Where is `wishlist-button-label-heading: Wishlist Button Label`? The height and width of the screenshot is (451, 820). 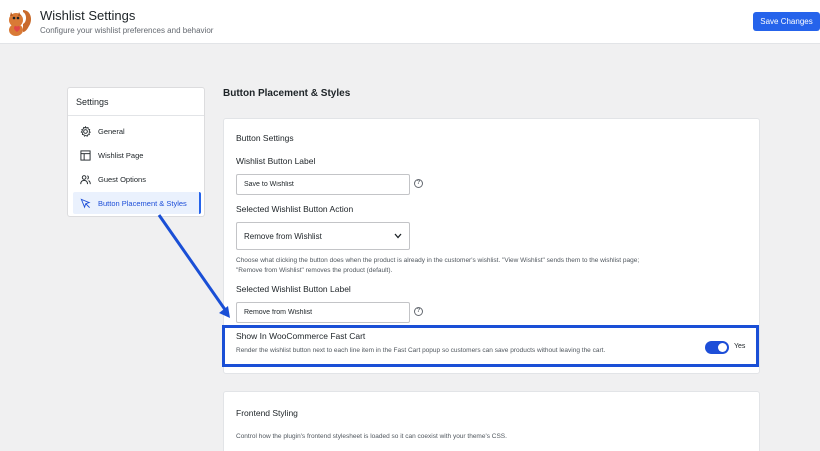 wishlist-button-label-heading: Wishlist Button Label is located at coordinates (276, 161).